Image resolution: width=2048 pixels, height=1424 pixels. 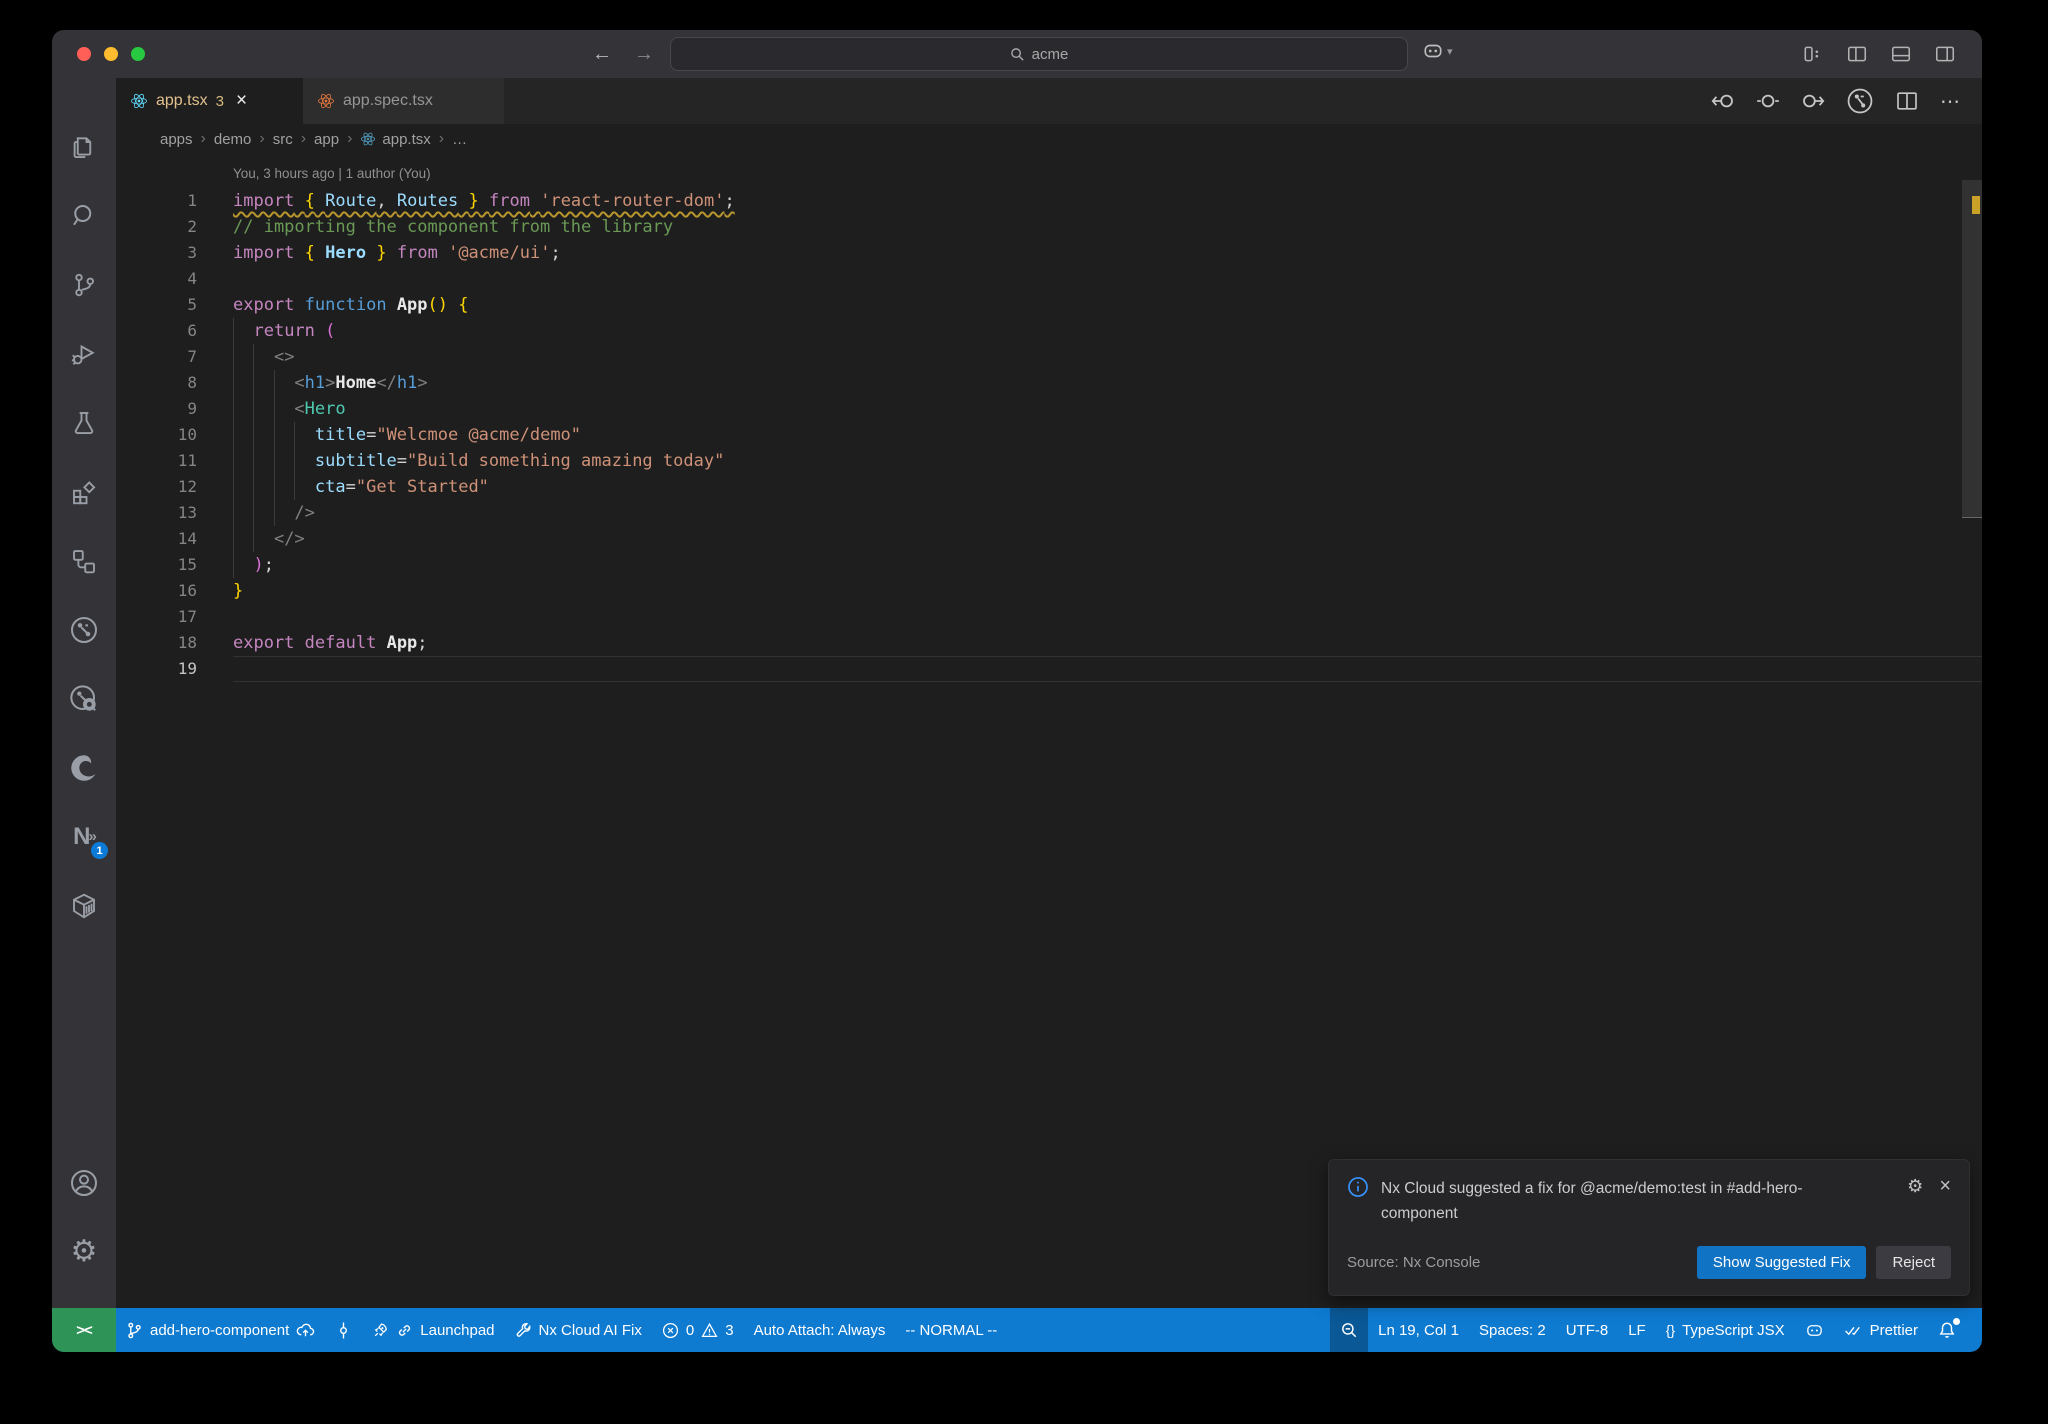 What do you see at coordinates (1418, 1330) in the screenshot?
I see `line-col-item: Ln 19, Col 1` at bounding box center [1418, 1330].